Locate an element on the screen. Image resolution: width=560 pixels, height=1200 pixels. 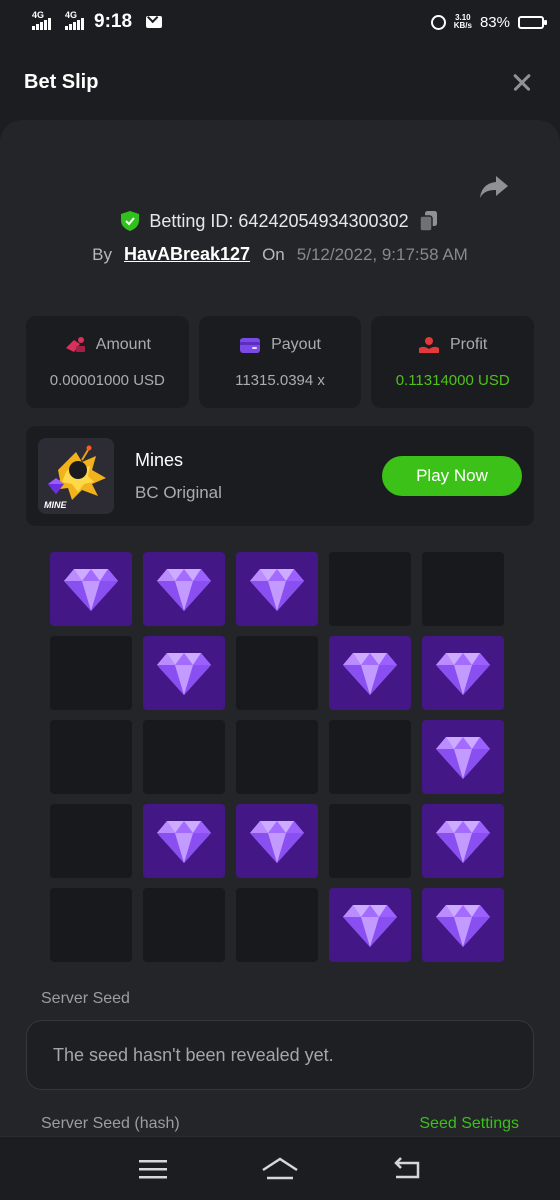
home-icon is located at coordinates (280, 1169).